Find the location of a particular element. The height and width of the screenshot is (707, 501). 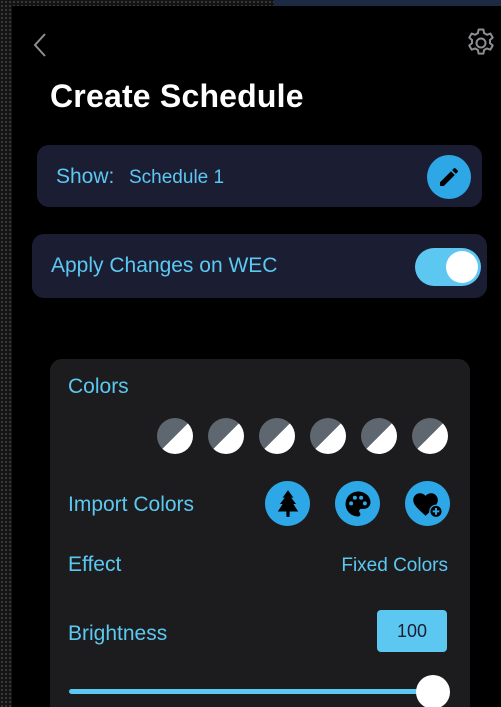

import-palette-button is located at coordinates (357, 503).